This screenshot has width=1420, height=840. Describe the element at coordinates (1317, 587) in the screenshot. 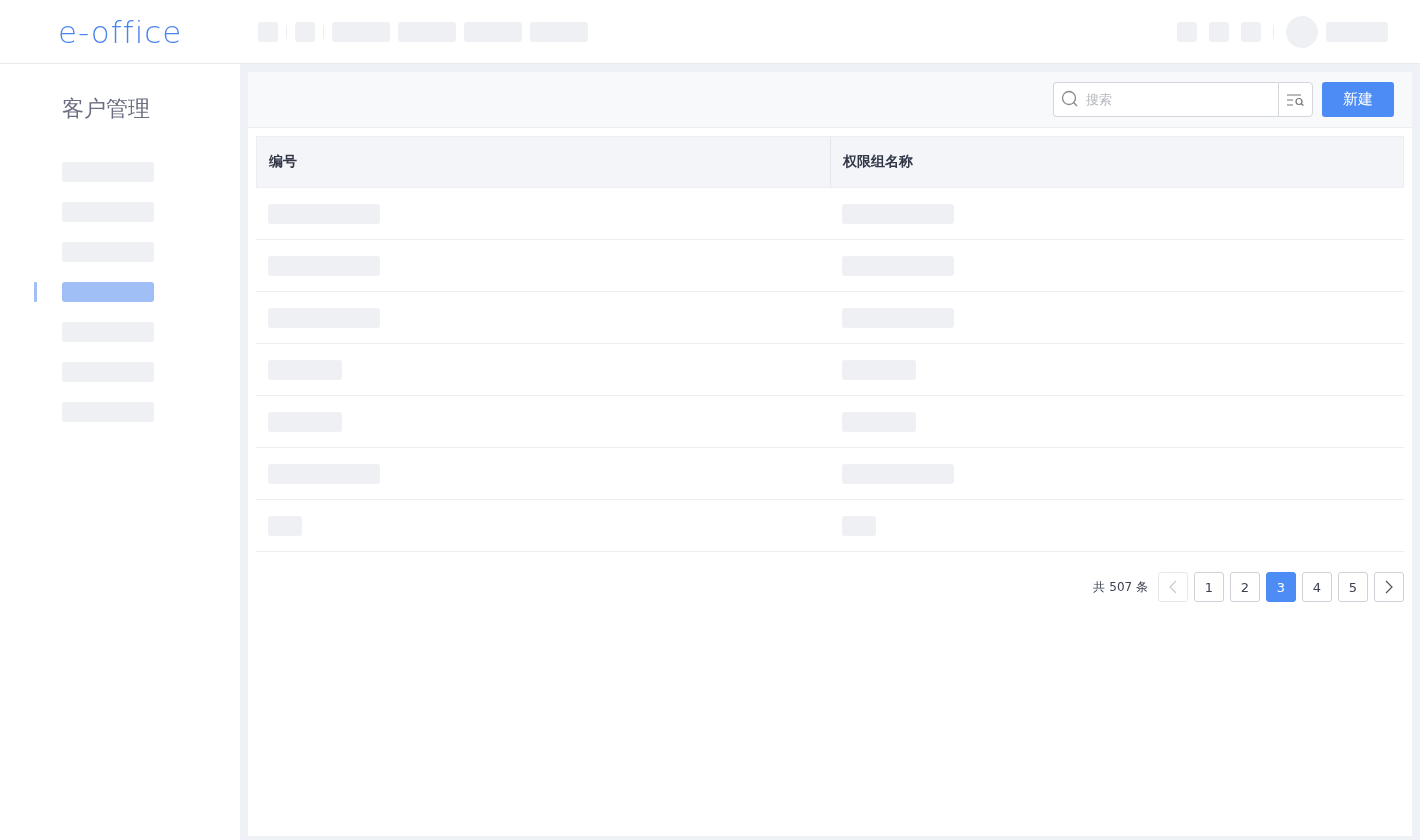

I see `page-button: 4` at that location.